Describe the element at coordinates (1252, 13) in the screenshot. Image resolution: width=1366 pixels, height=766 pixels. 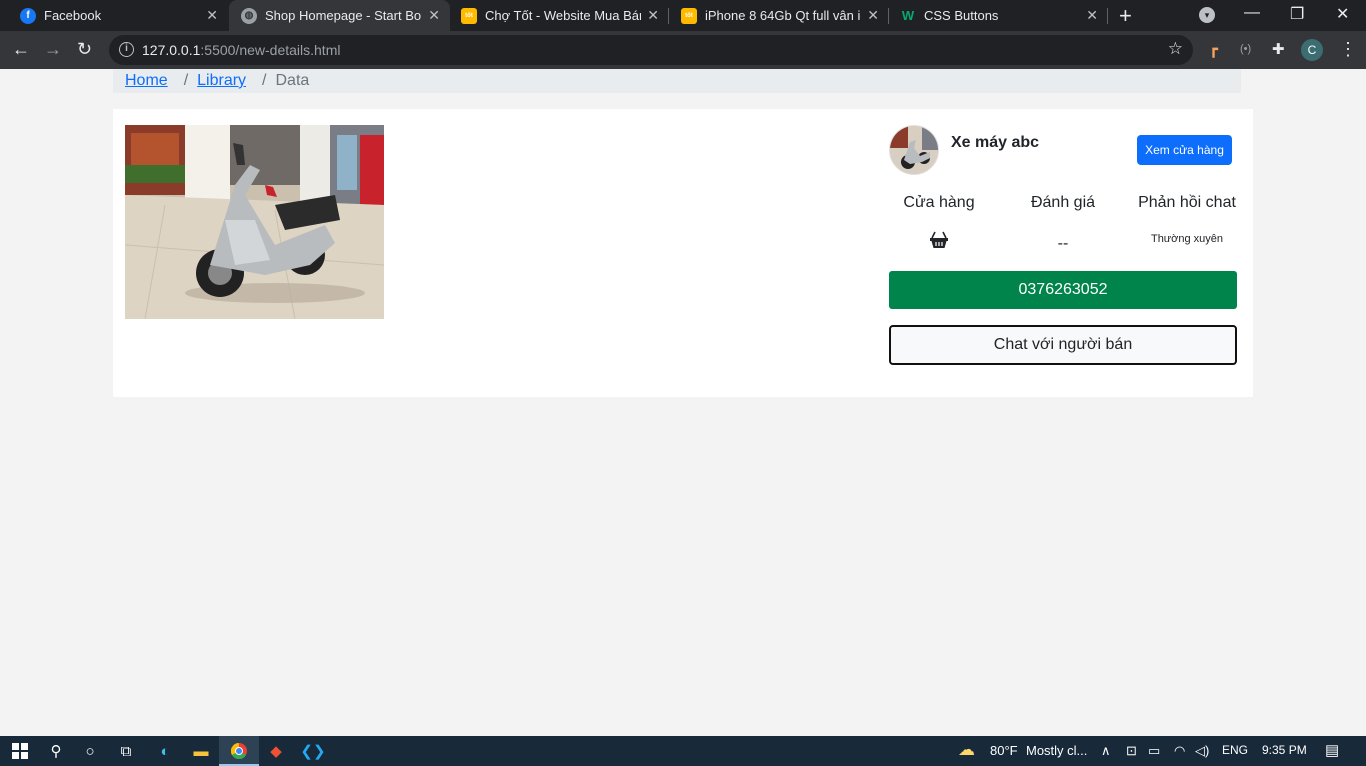
I see `minimize-icon: —` at that location.